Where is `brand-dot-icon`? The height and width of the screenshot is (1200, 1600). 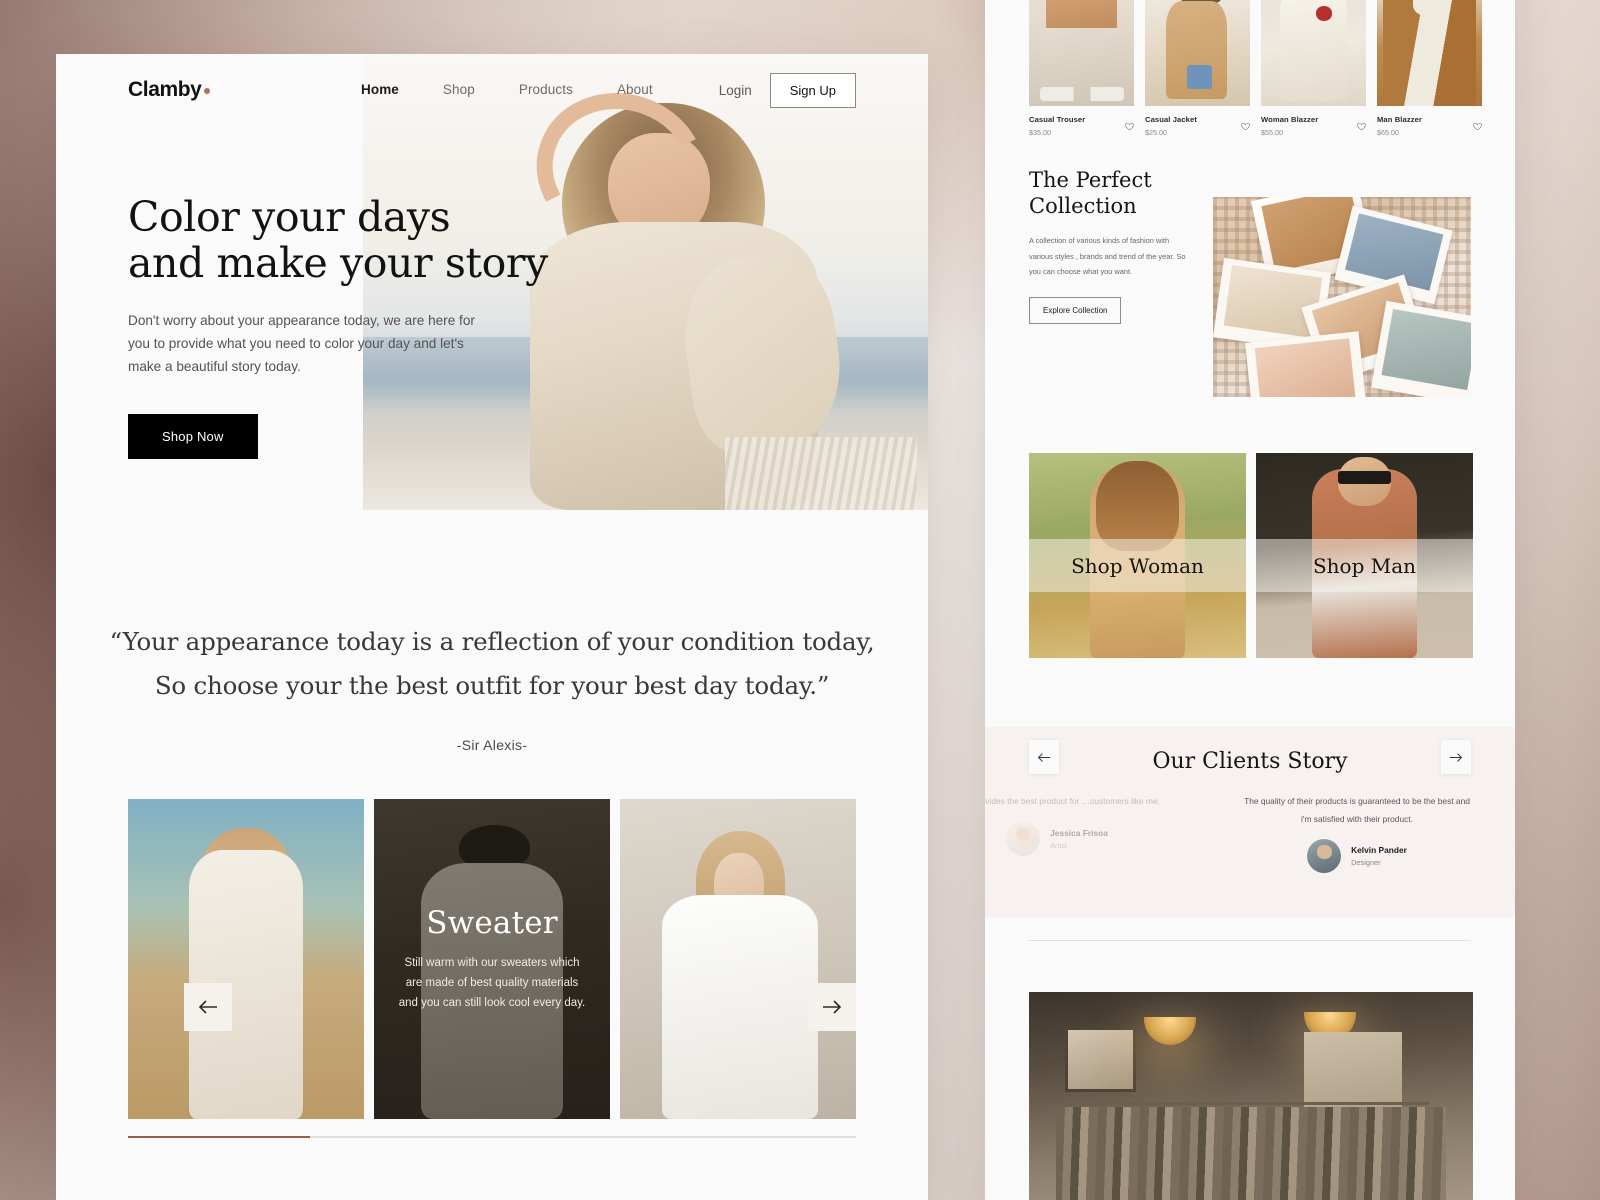
brand-dot-icon is located at coordinates (207, 91).